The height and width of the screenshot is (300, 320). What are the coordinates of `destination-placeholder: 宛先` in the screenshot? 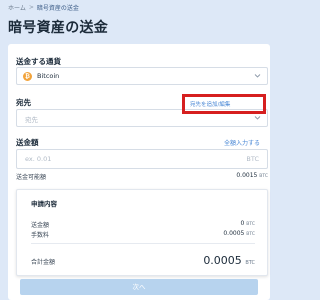 It's located at (31, 120).